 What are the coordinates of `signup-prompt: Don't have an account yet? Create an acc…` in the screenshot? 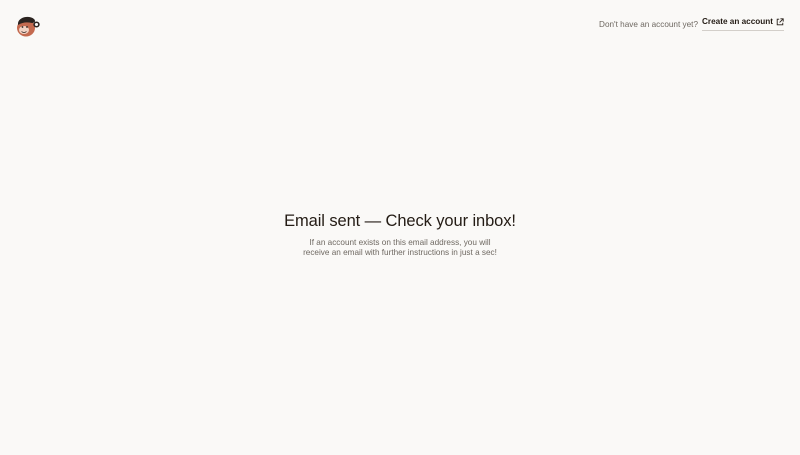 It's located at (691, 24).